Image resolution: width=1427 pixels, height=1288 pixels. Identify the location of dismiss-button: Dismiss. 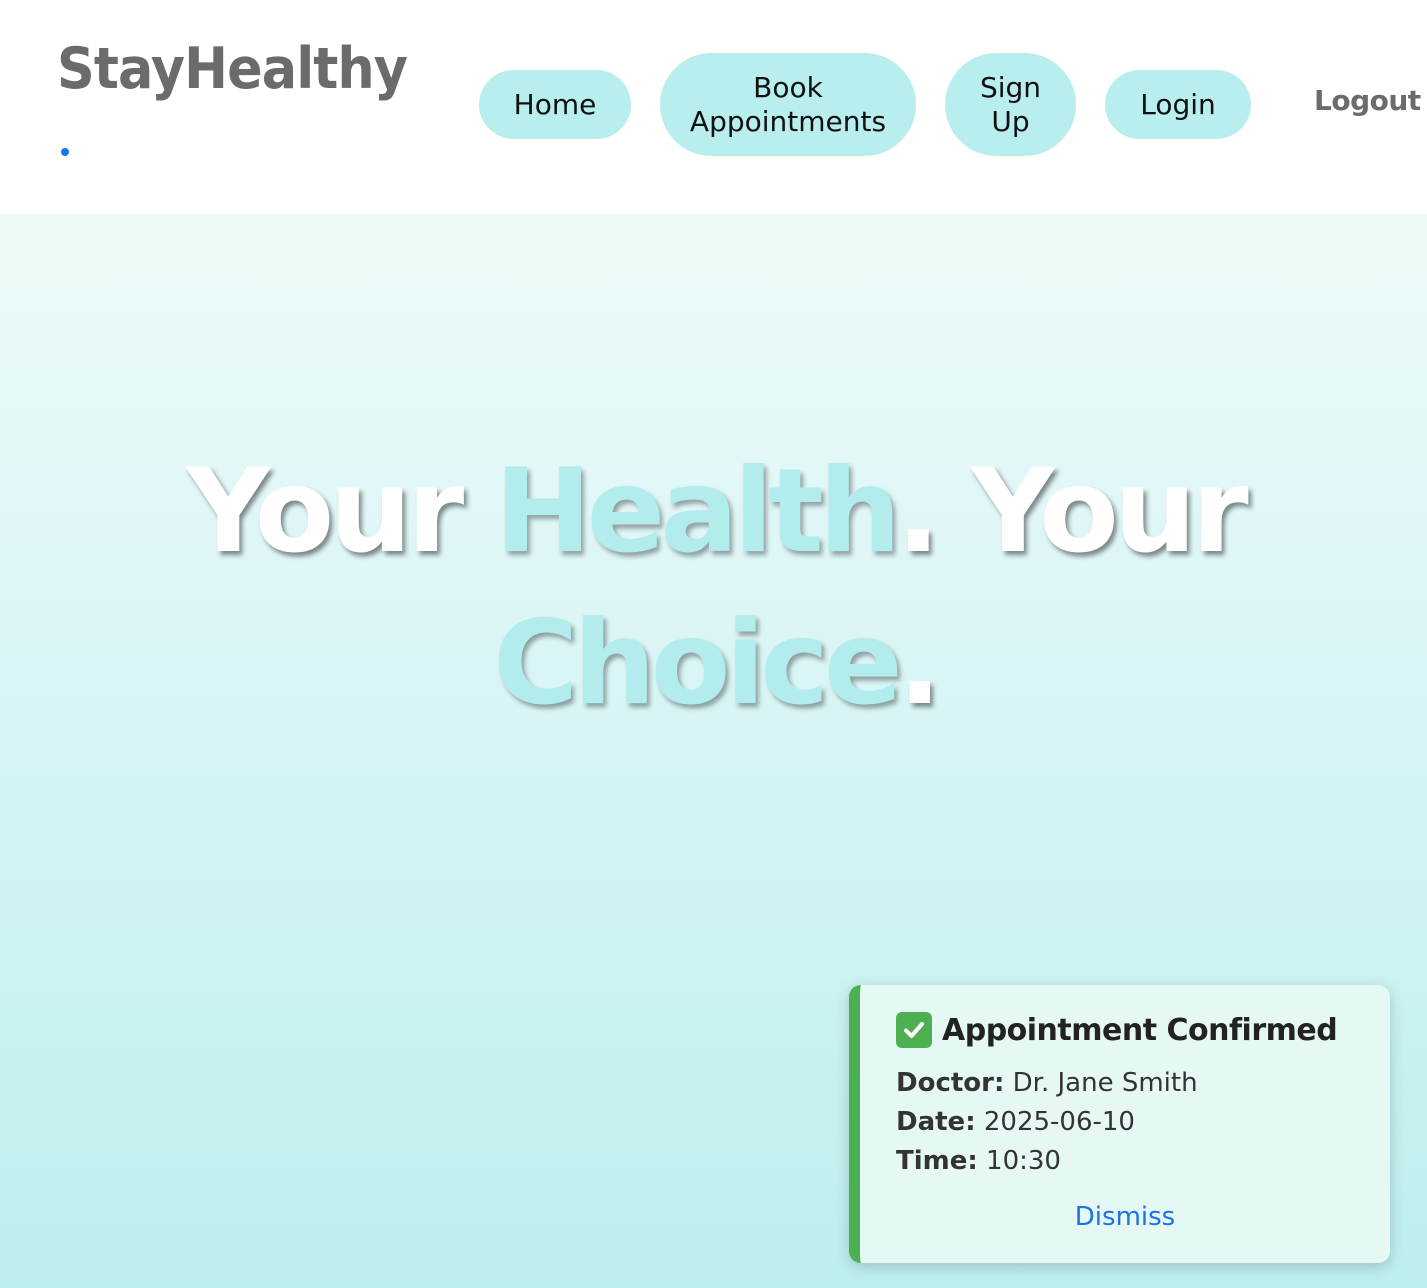
(1125, 1217).